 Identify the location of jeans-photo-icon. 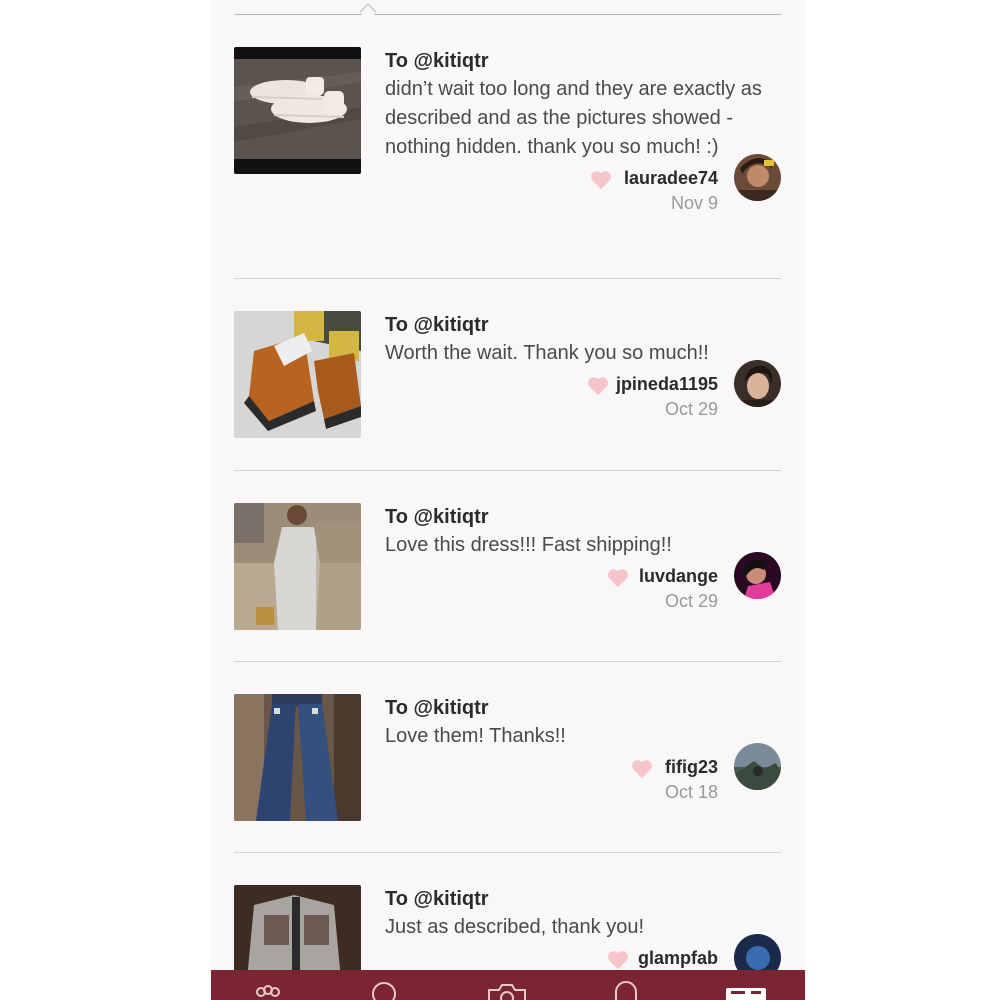
(297, 757).